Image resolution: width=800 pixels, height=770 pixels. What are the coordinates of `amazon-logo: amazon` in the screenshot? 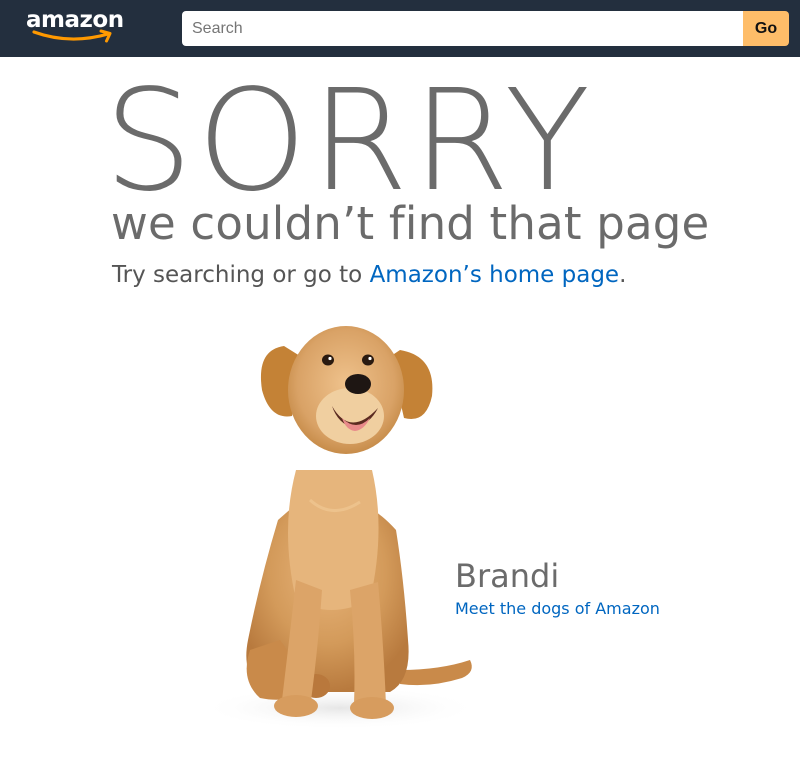 It's located at (78, 27).